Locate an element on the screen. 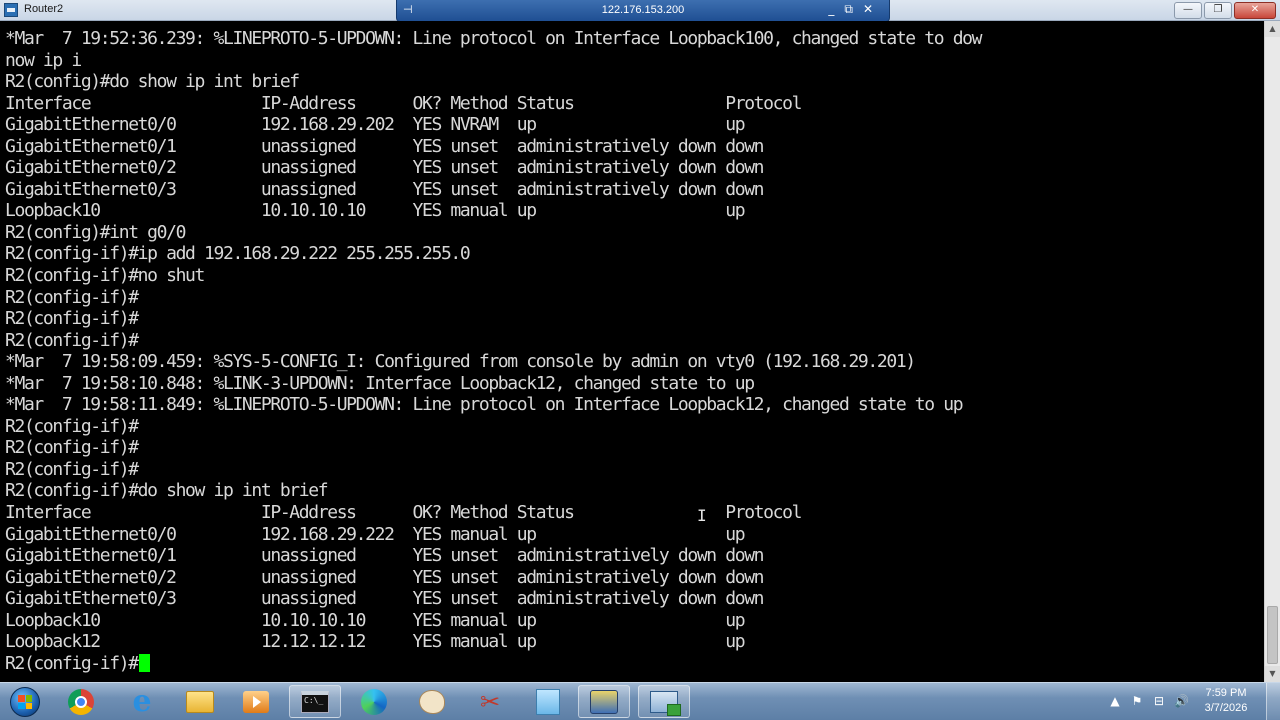 This screenshot has height=720, width=1280. taskbar-file-explorer is located at coordinates (200, 701).